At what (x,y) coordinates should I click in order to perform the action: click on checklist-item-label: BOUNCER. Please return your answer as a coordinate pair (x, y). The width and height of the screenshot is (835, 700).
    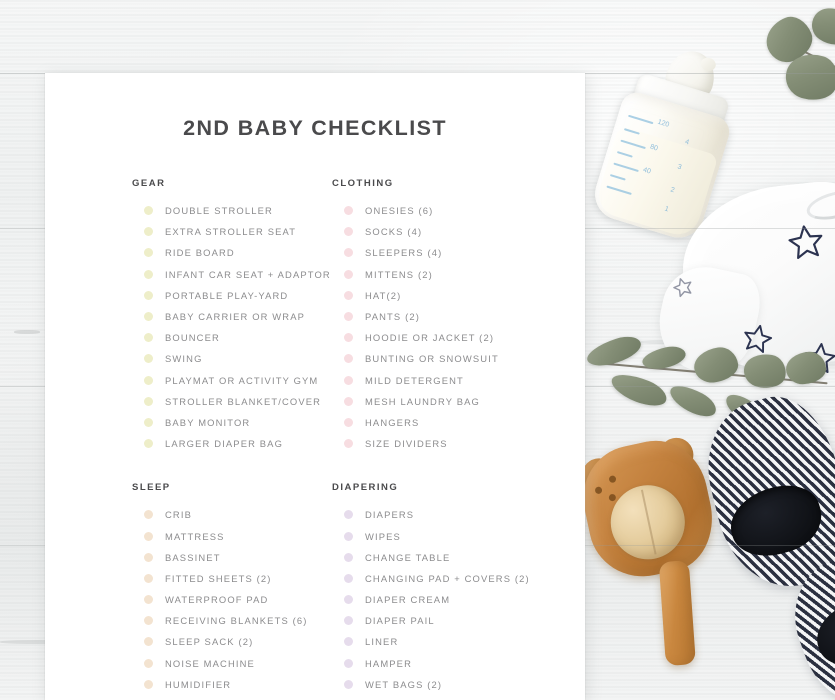
    Looking at the image, I should click on (192, 338).